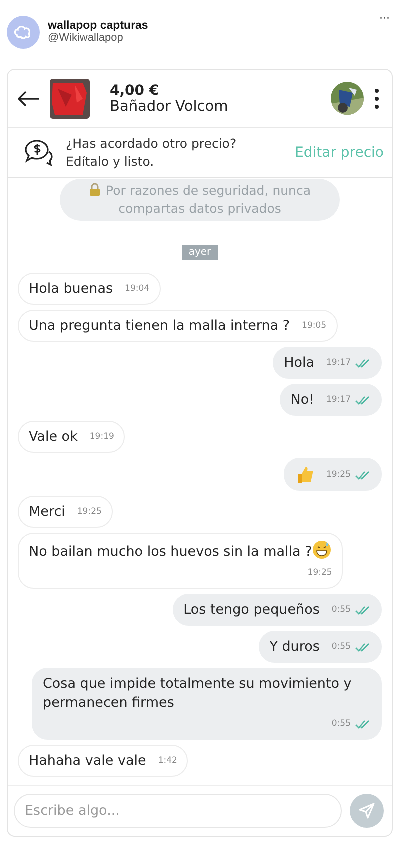 The width and height of the screenshot is (400, 843). What do you see at coordinates (322, 550) in the screenshot?
I see `grinning-face-icon` at bounding box center [322, 550].